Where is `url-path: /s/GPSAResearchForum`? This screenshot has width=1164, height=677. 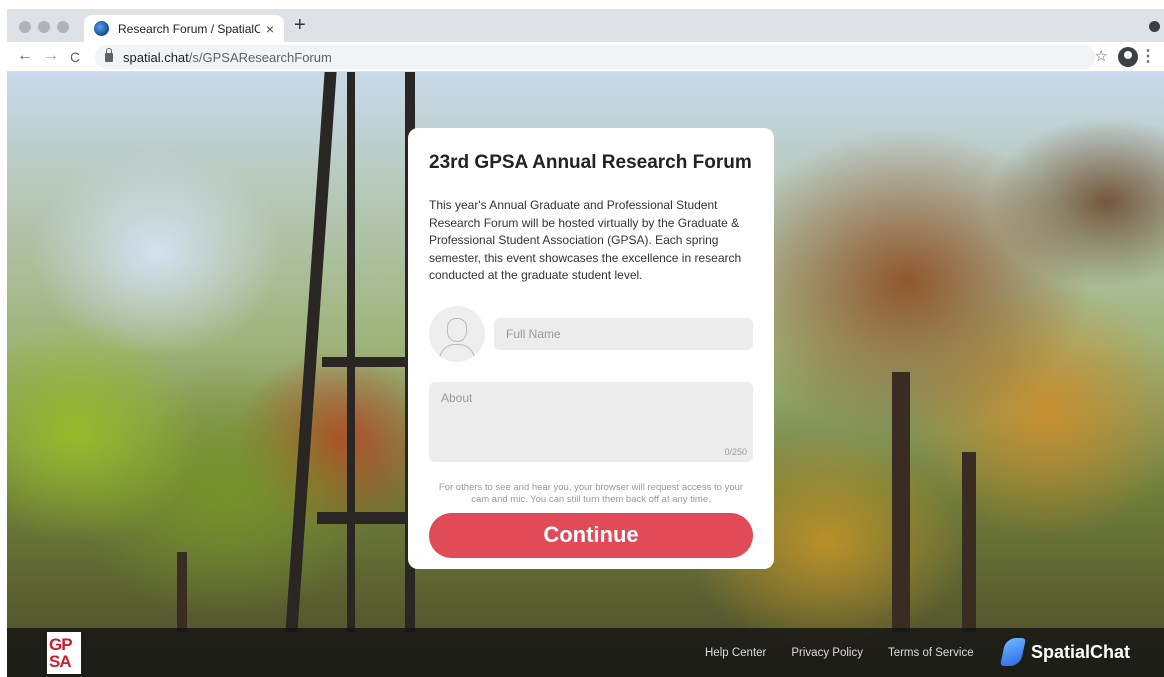 url-path: /s/GPSAResearchForum is located at coordinates (260, 57).